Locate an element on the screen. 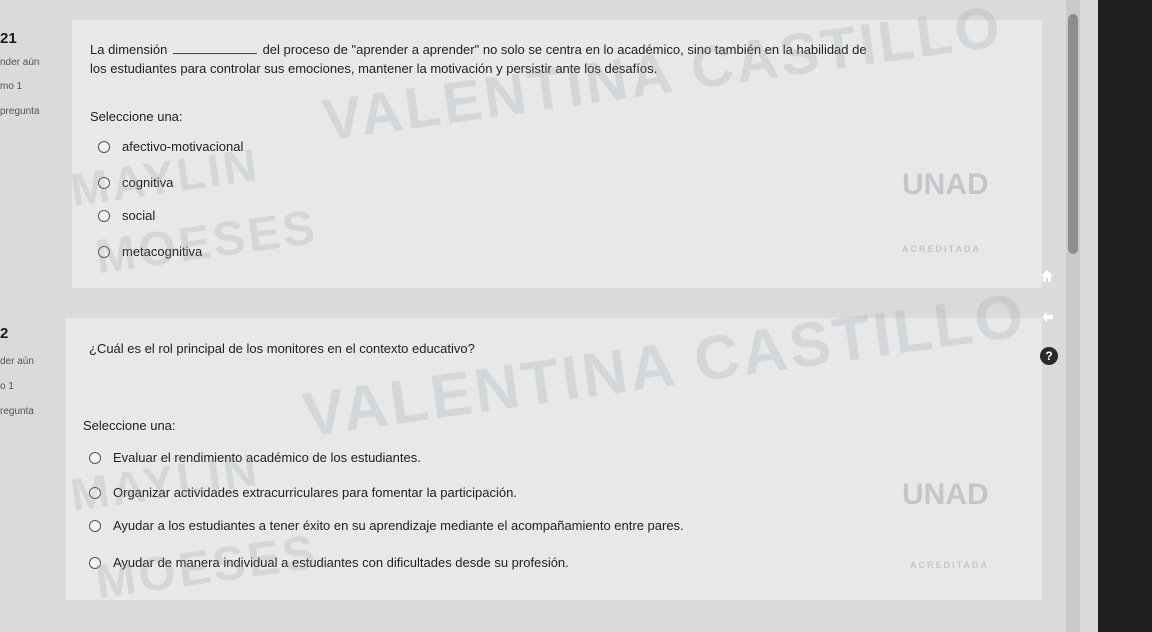 The image size is (1152, 632). question-points: mo 1 is located at coordinates (11, 86).